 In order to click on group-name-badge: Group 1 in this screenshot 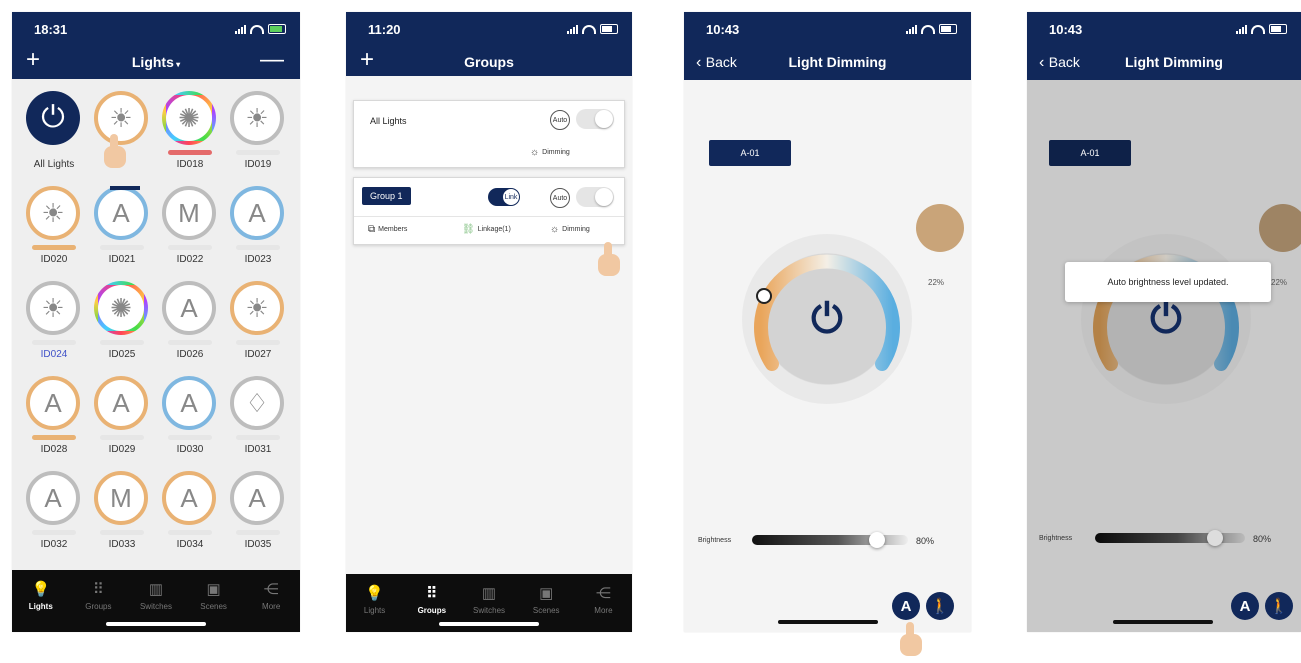, I will do `click(386, 196)`.